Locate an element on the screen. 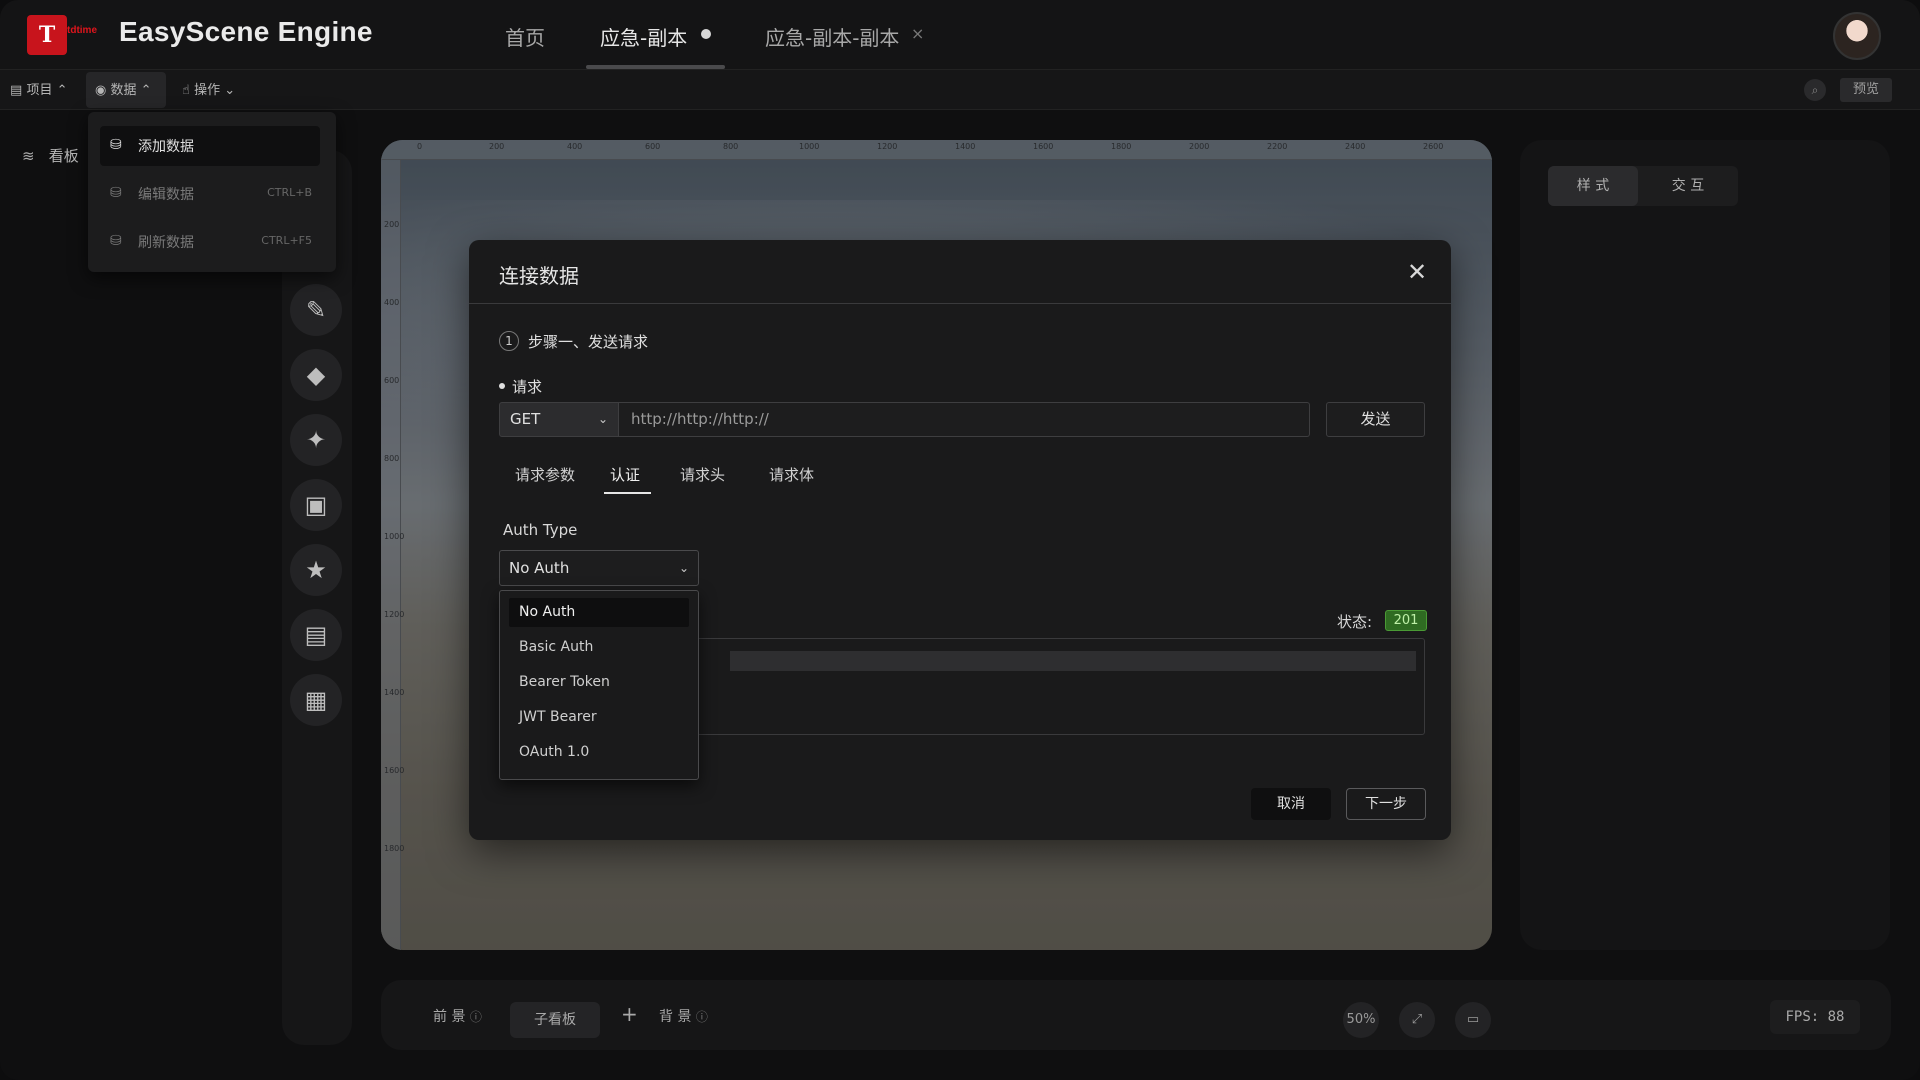 The width and height of the screenshot is (1920, 1080). toolbar-project-label: 项目 is located at coordinates (39, 90).